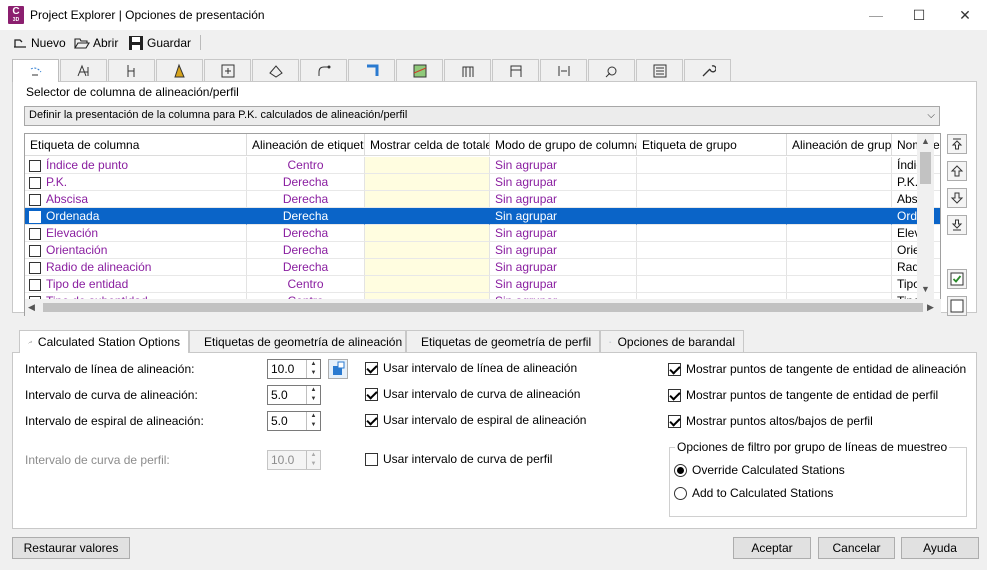  Describe the element at coordinates (772, 548) in the screenshot. I see `accept-button: Aceptar` at that location.